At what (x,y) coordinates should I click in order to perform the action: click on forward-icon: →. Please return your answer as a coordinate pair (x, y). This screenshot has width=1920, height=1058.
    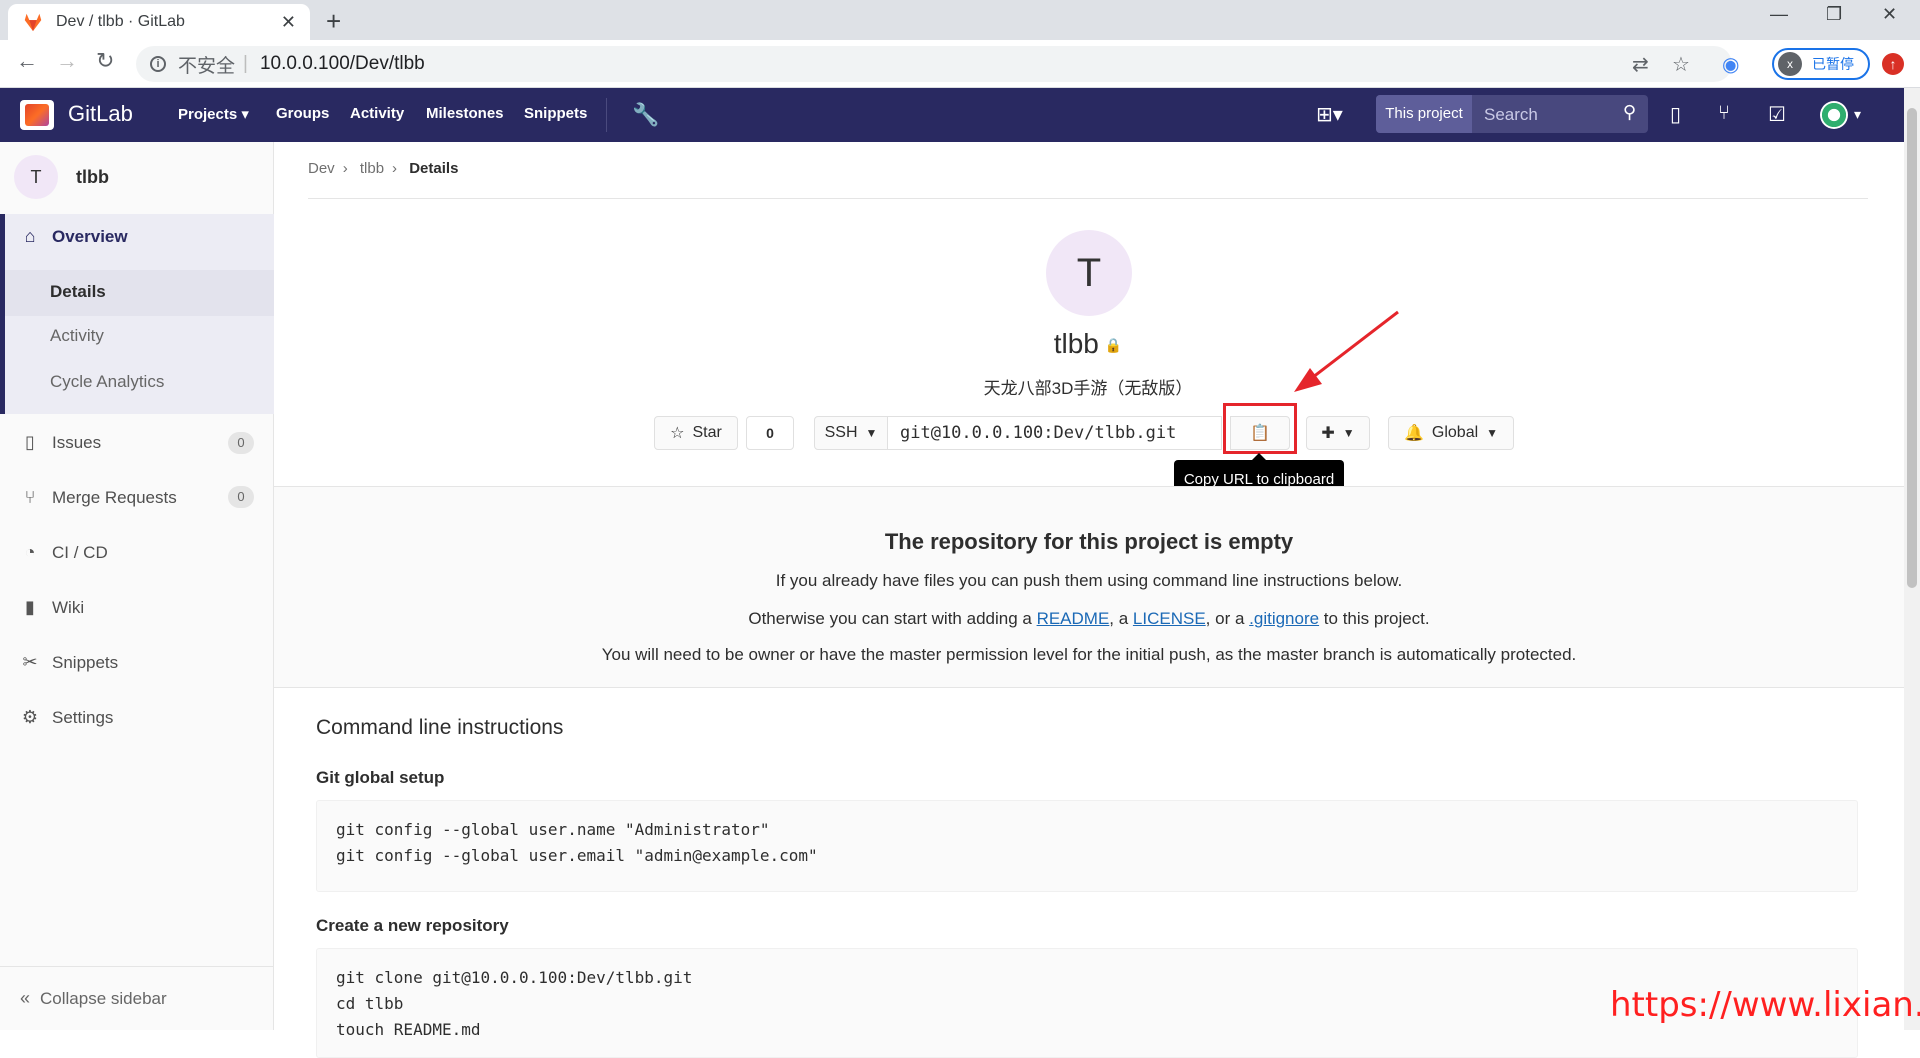
    Looking at the image, I should click on (67, 61).